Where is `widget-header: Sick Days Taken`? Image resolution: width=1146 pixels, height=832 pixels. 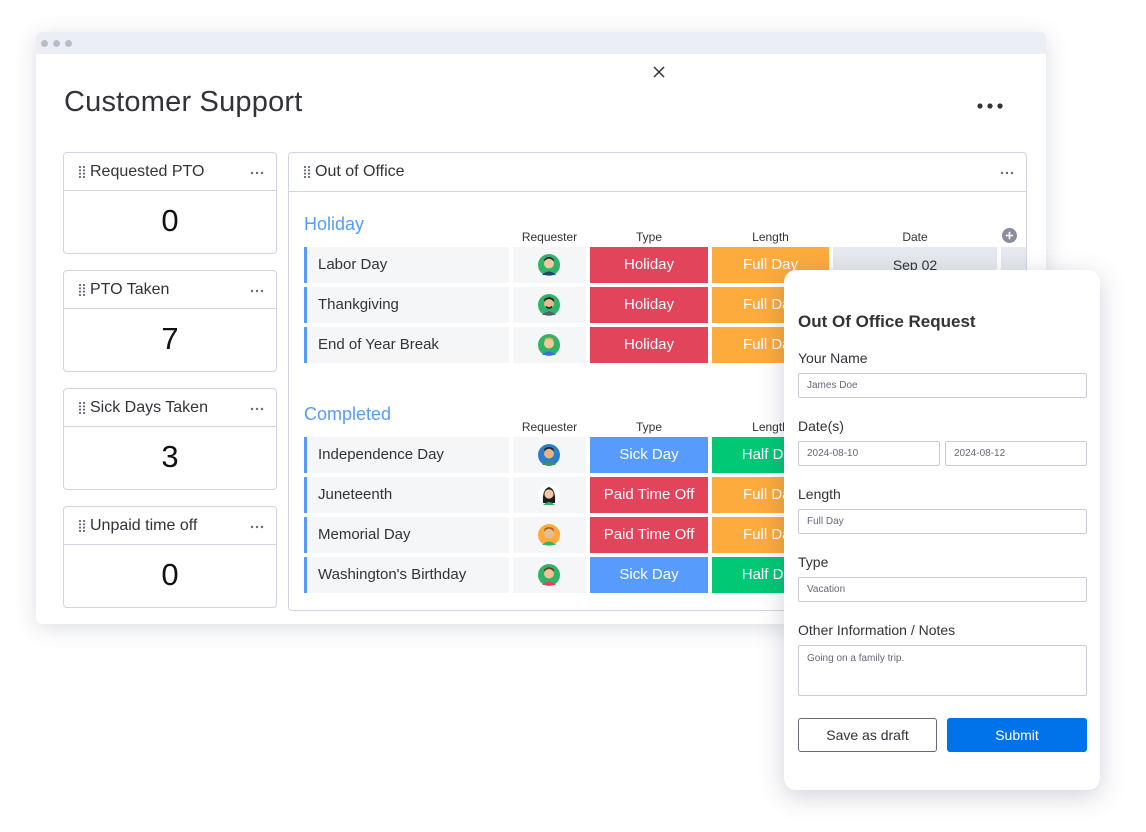
widget-header: Sick Days Taken is located at coordinates (170, 408).